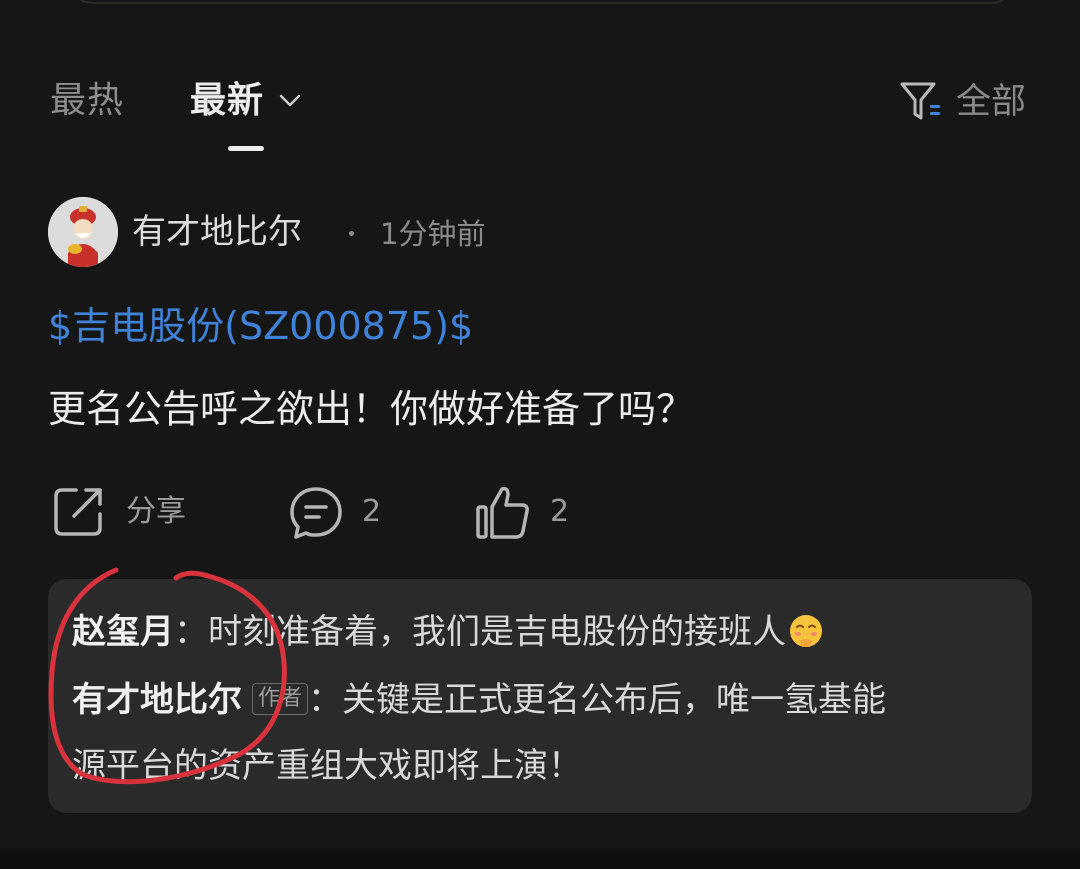  I want to click on comment-text: 关键是正式更名公布后，唯一氢基能, so click(614, 700).